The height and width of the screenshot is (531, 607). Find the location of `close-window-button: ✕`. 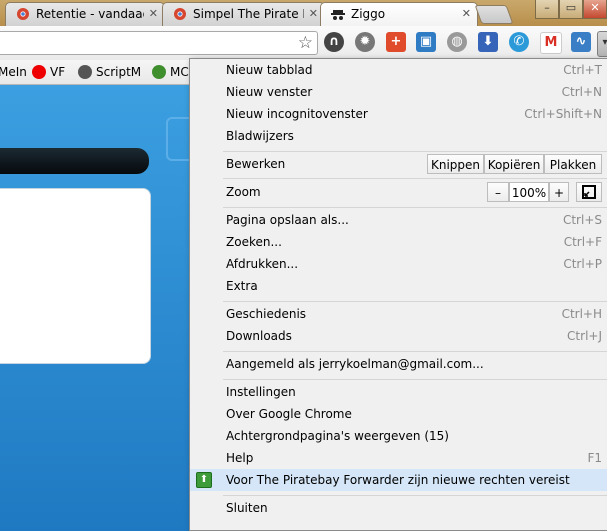

close-window-button: ✕ is located at coordinates (595, 9).